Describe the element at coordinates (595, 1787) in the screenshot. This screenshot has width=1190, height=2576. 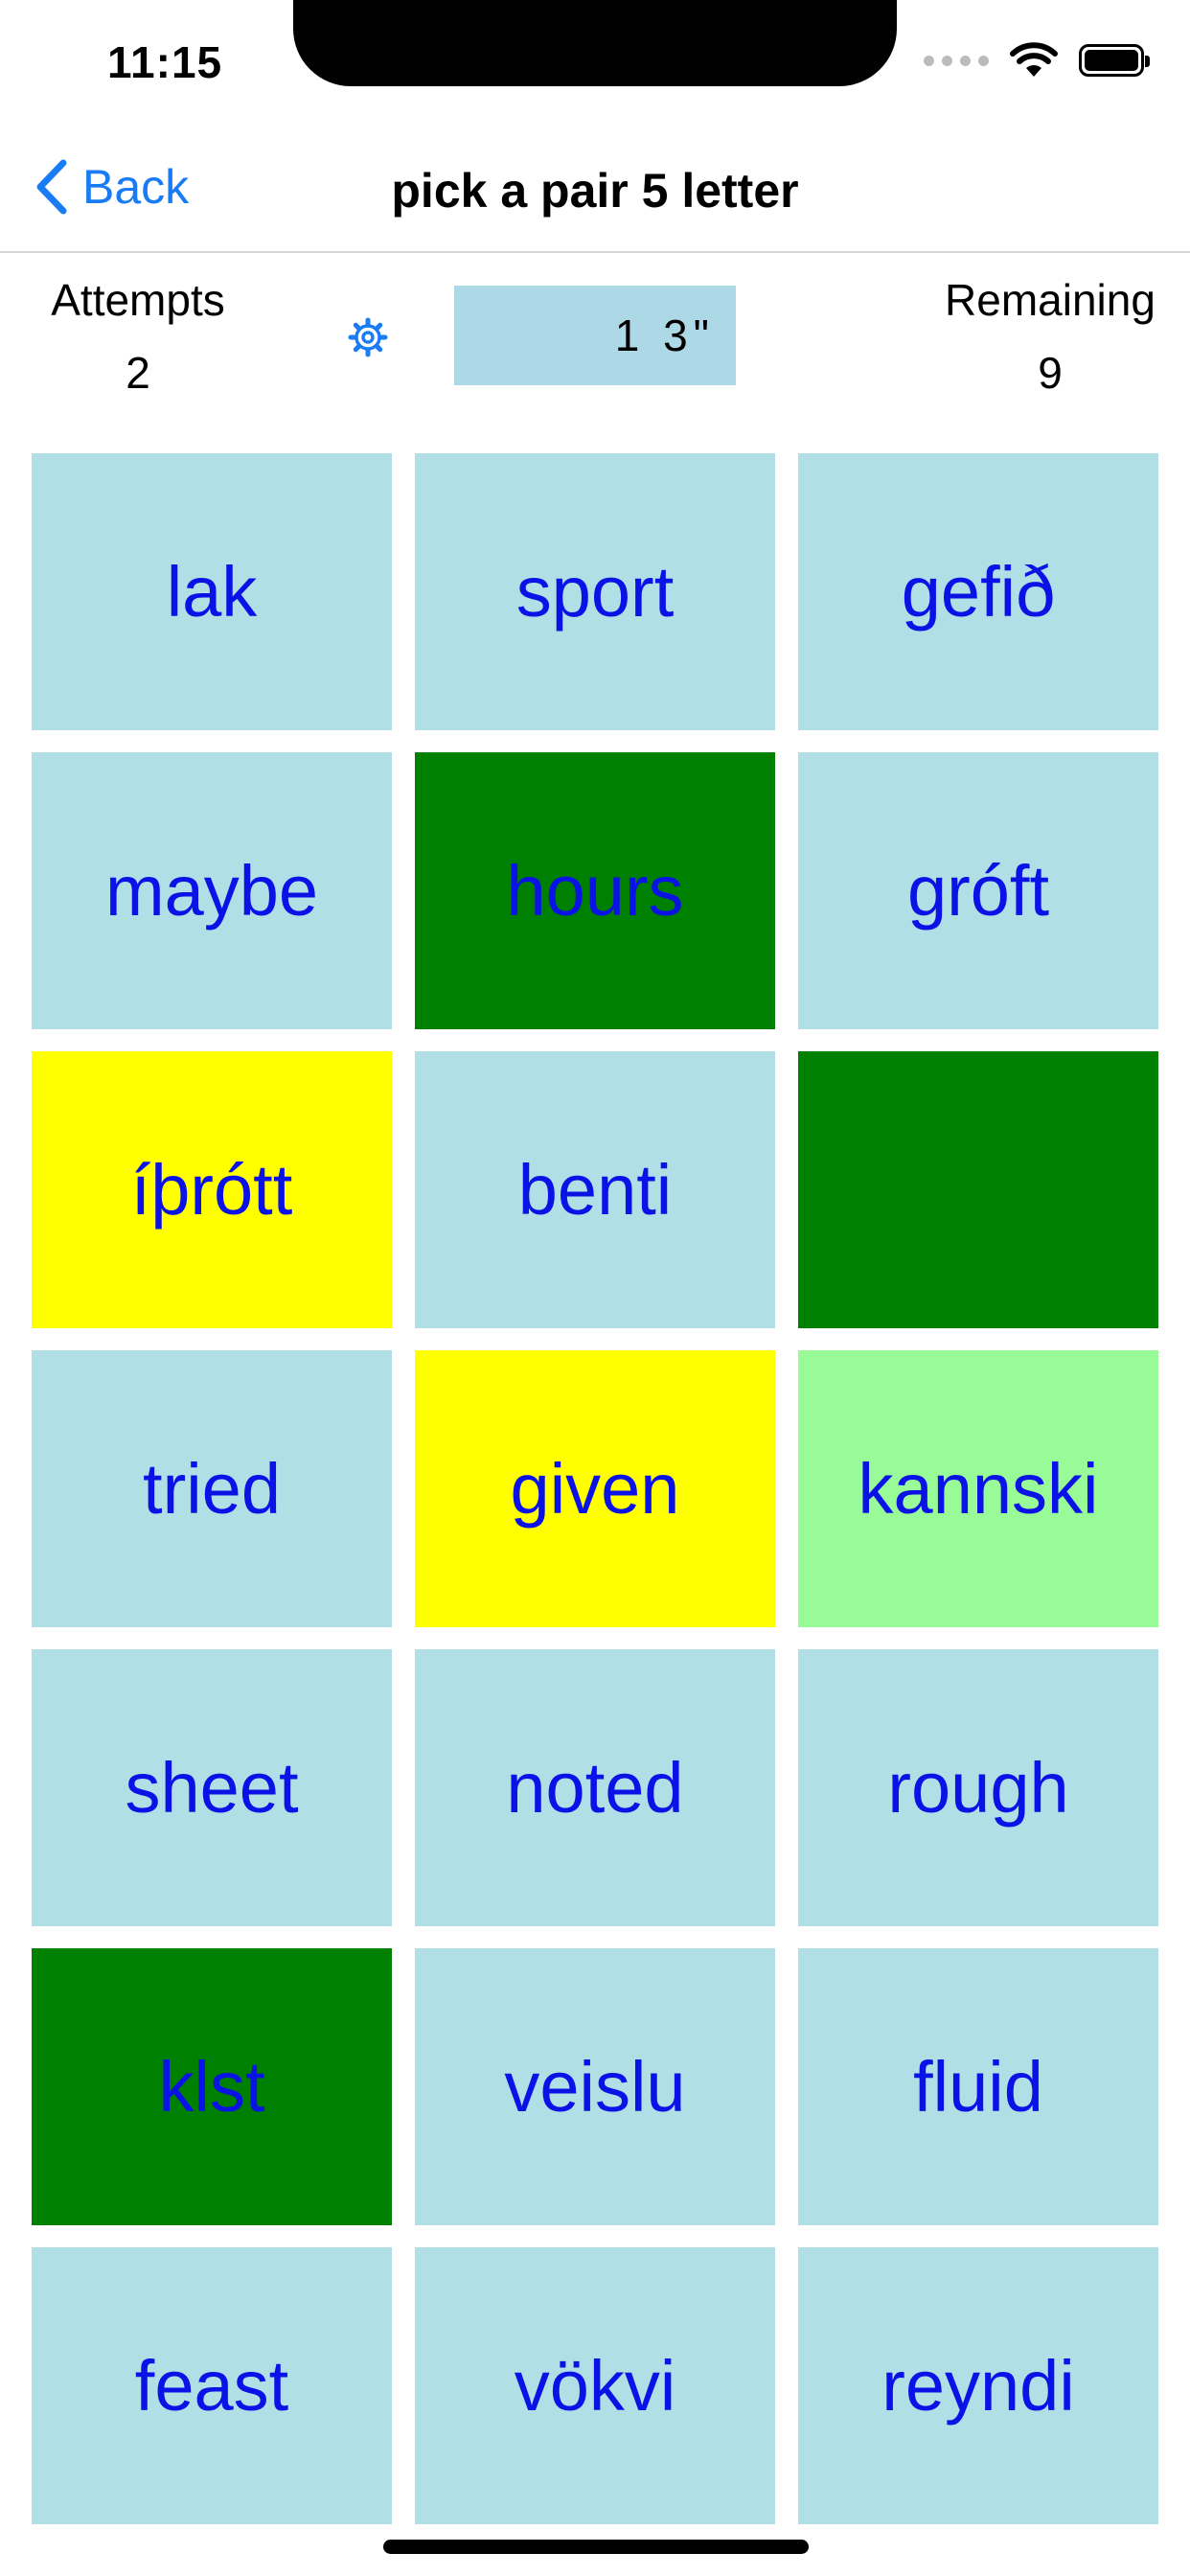
I see `word-tile: noted` at that location.